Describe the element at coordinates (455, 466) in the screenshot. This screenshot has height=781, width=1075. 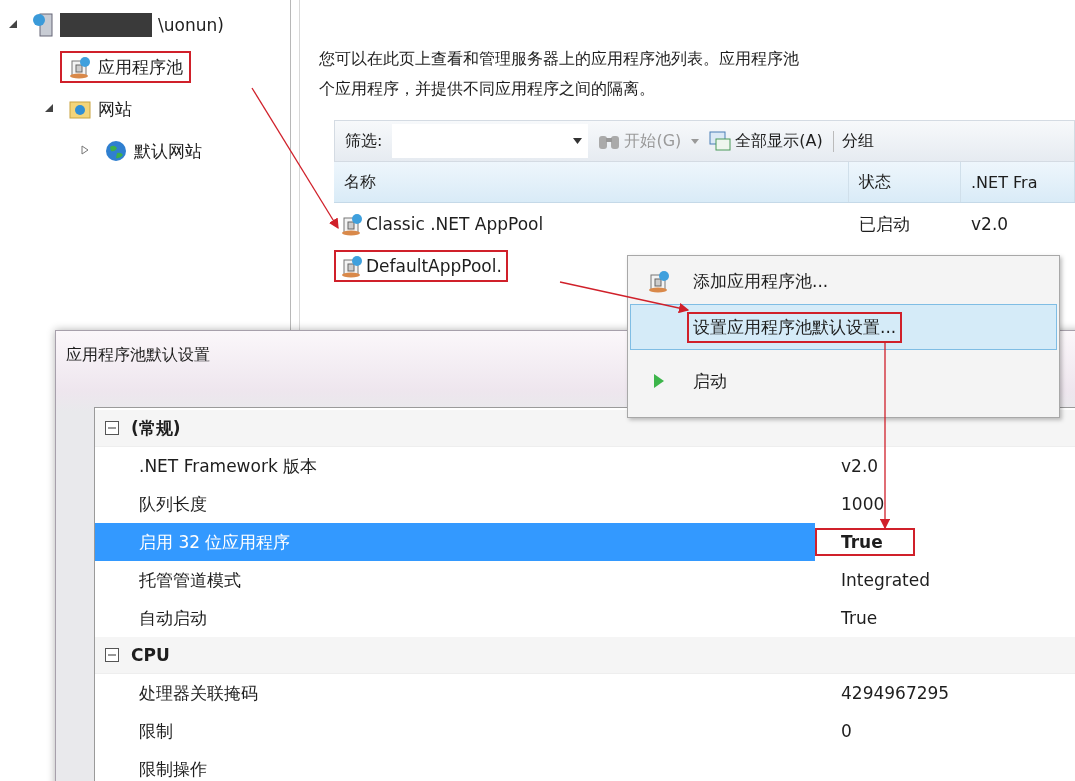
I see `property-label: .NET Framework 版本` at that location.